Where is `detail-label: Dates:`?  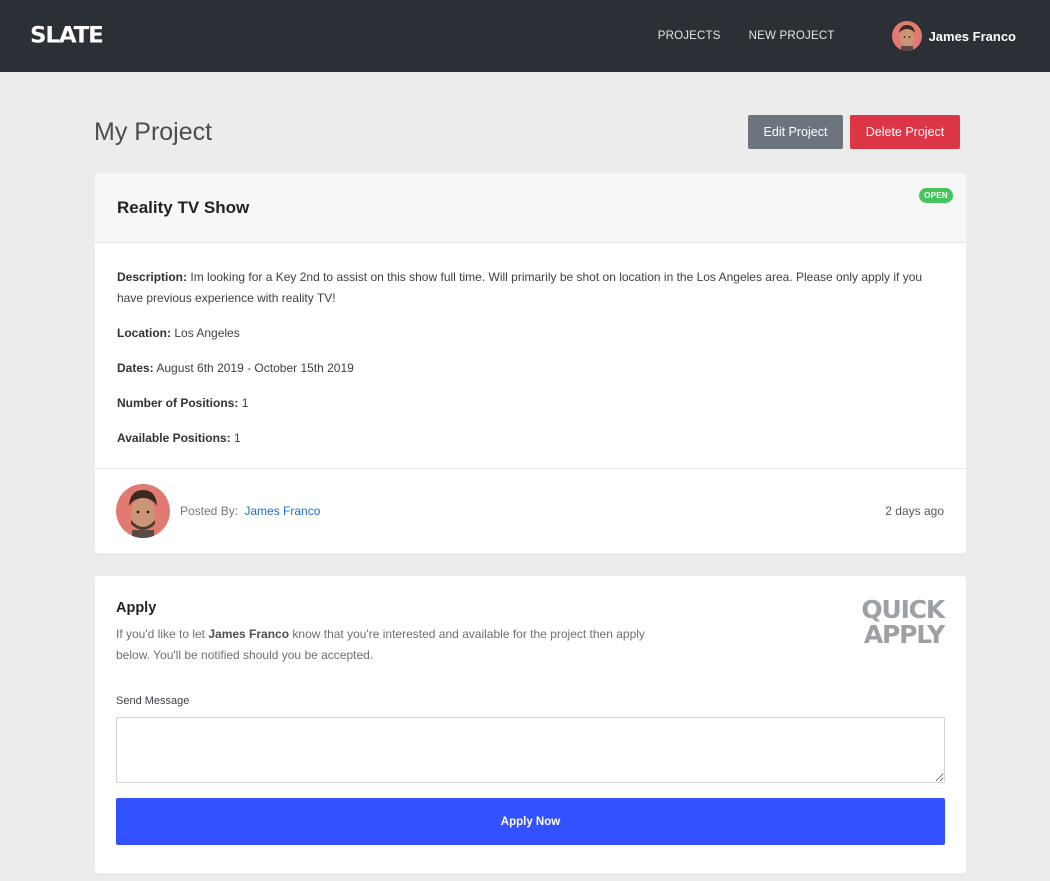 detail-label: Dates: is located at coordinates (135, 367).